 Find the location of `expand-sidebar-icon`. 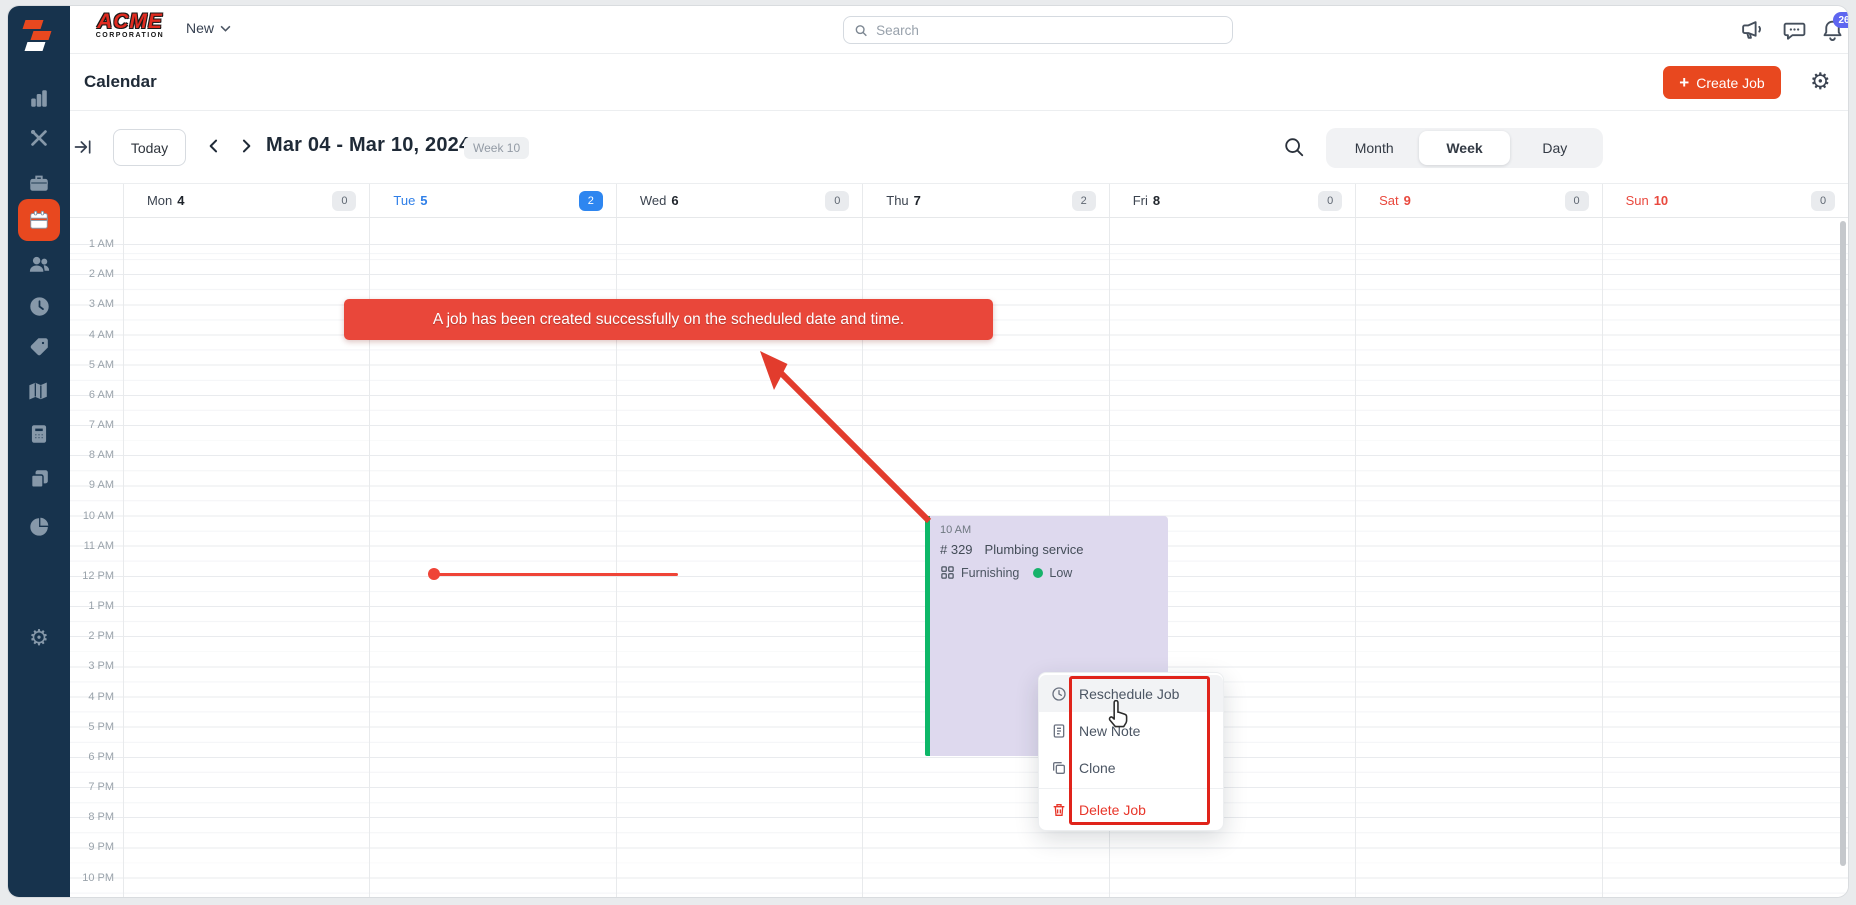

expand-sidebar-icon is located at coordinates (83, 149).